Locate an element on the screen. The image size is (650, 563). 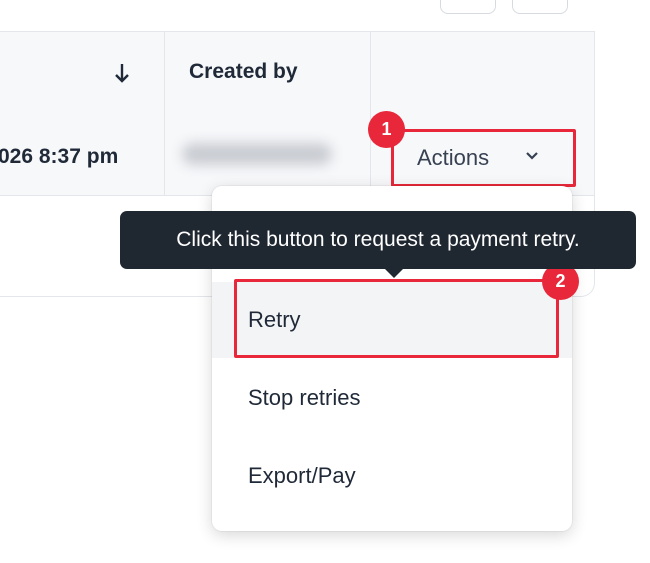
step-badge-1: 1 is located at coordinates (386, 129).